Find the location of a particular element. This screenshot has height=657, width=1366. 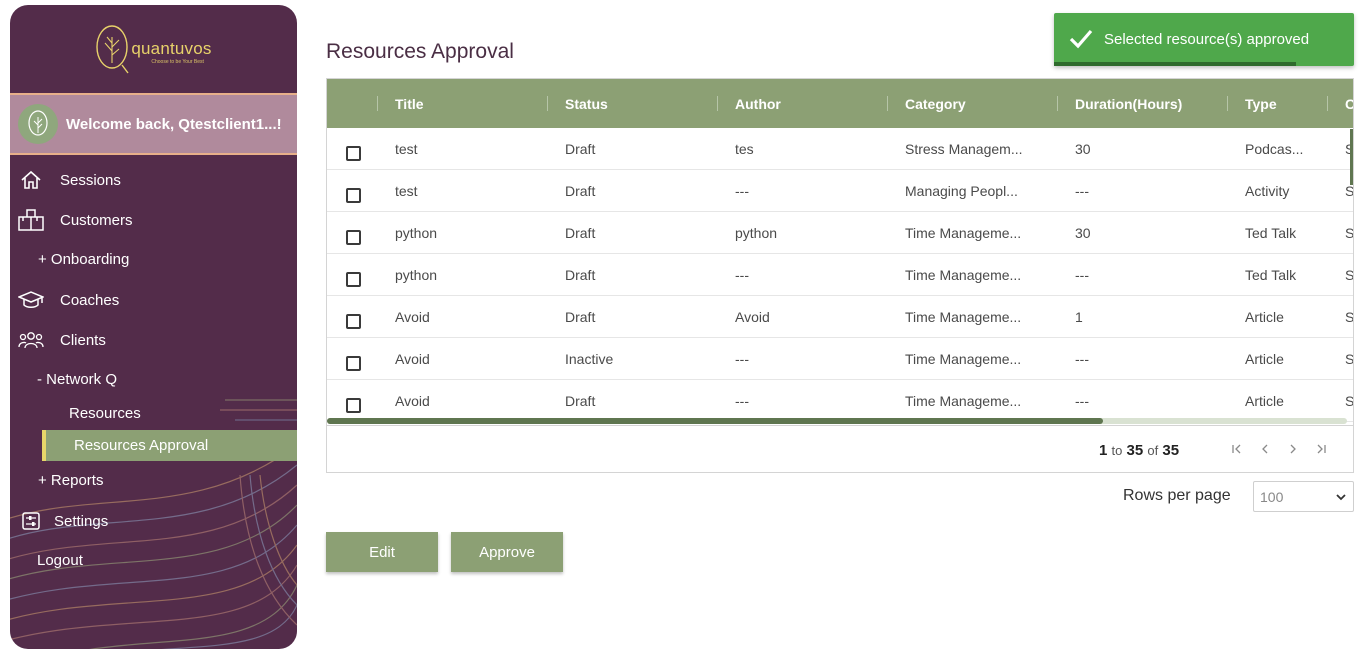

sidebar-item-sessions: Sessions is located at coordinates (153, 180).